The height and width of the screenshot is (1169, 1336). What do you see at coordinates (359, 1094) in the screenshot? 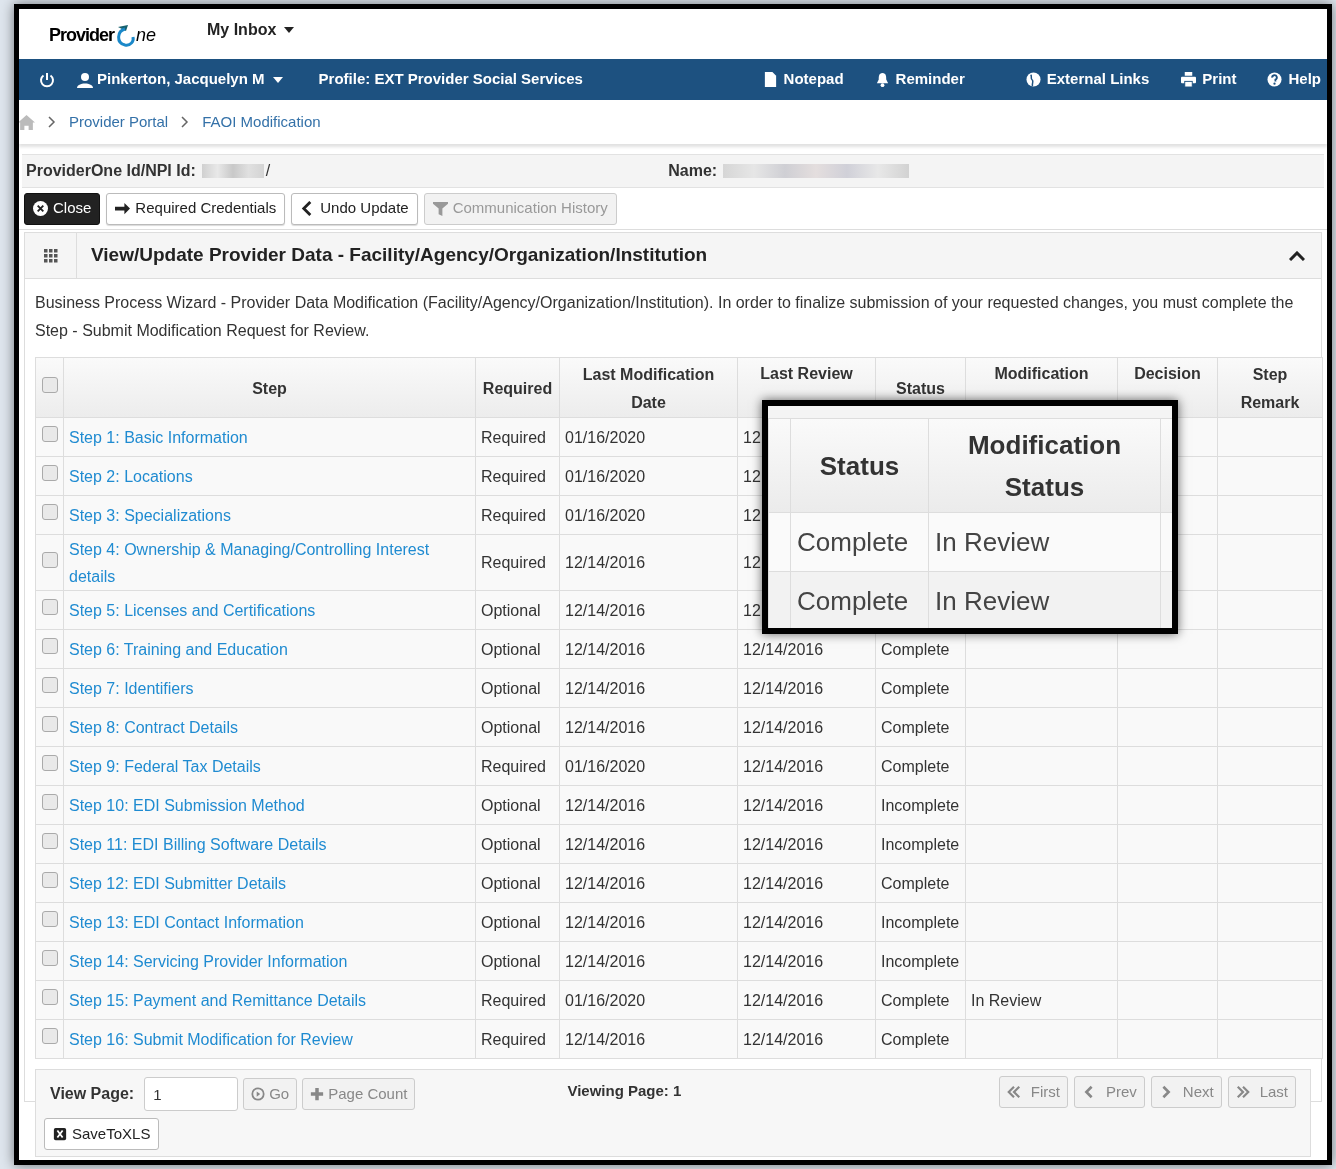
I see `footer-button: Page Count` at bounding box center [359, 1094].